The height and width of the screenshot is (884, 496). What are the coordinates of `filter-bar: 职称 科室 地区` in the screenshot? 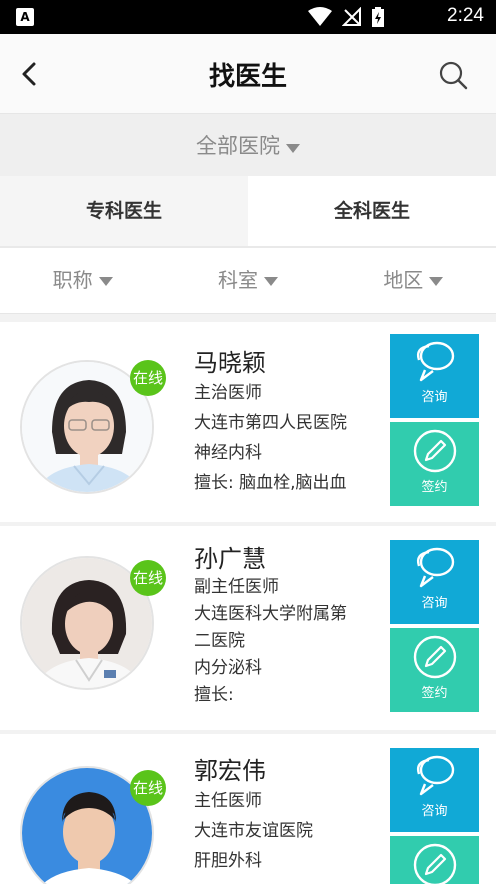 It's located at (248, 280).